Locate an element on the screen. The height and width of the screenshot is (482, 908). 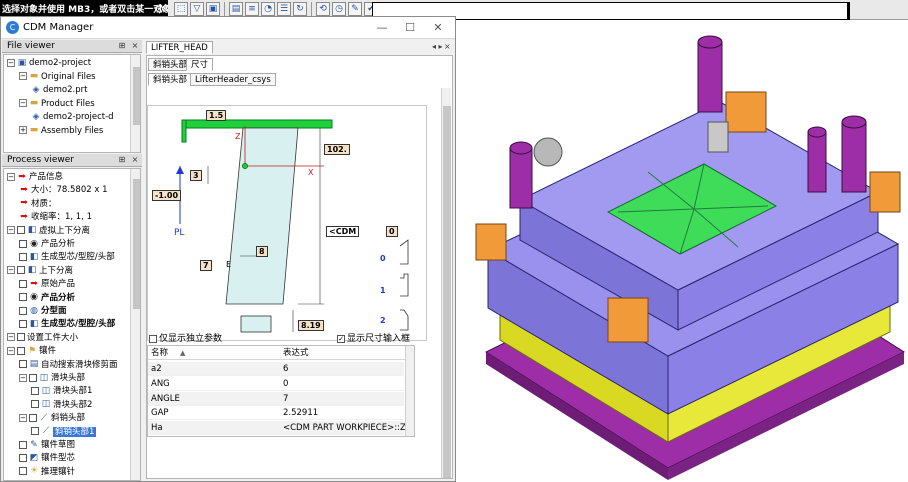
file-tree-item: − ▬ Original Files is located at coordinates (57, 77).